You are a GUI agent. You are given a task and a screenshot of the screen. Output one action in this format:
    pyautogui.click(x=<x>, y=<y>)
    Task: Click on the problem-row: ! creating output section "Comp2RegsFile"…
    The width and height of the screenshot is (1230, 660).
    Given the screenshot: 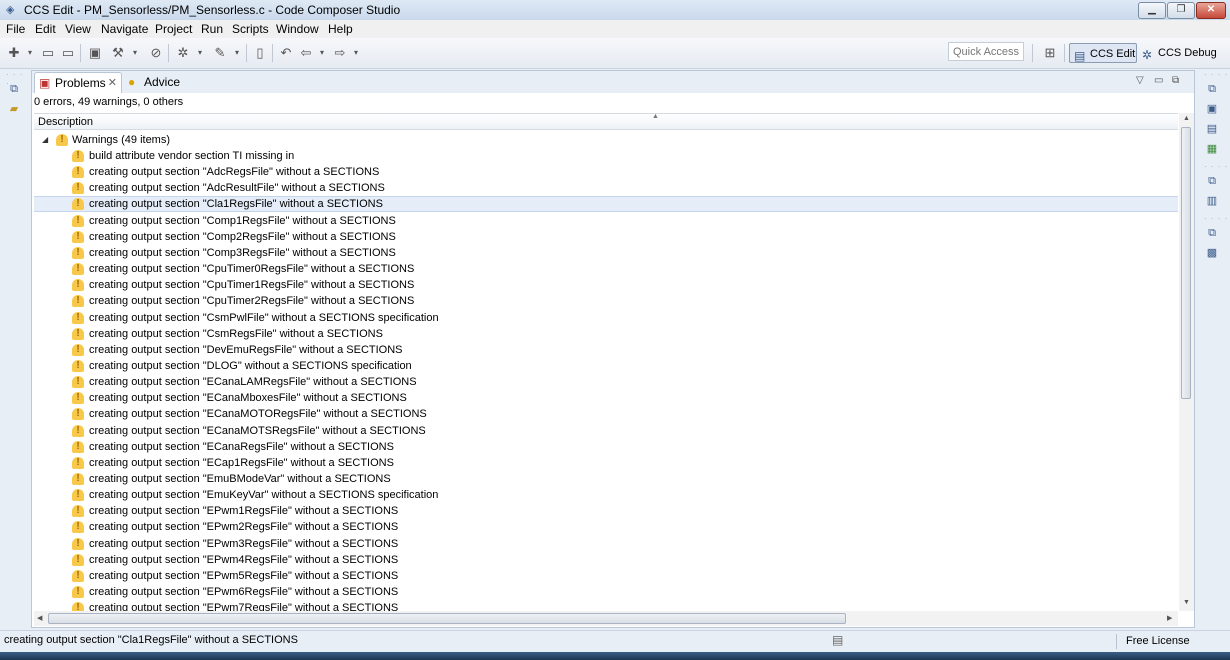 What is the action you would take?
    pyautogui.click(x=606, y=237)
    